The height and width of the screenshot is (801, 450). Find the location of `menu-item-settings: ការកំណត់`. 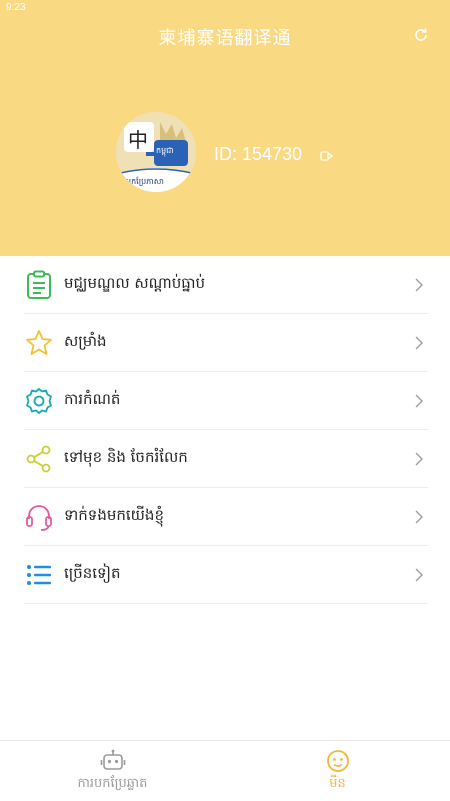

menu-item-settings: ការកំណត់ is located at coordinates (226, 401).